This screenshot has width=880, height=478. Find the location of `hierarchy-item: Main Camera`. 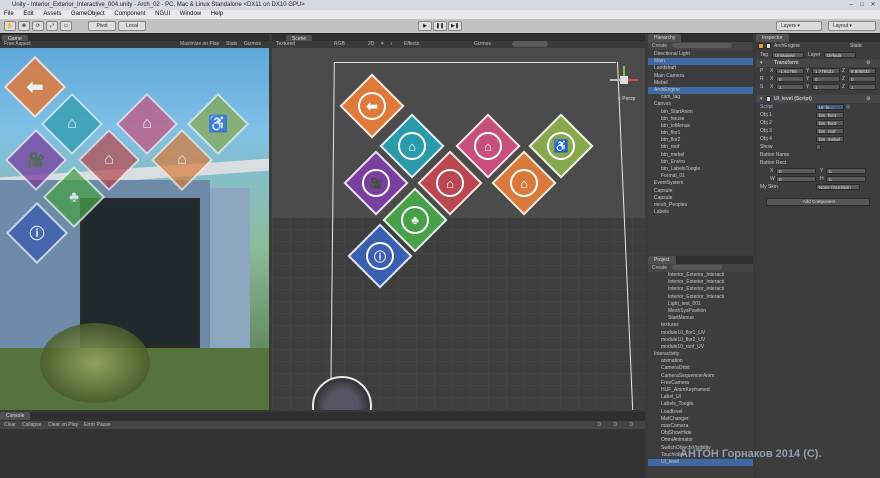

hierarchy-item: Main Camera is located at coordinates (700, 76).